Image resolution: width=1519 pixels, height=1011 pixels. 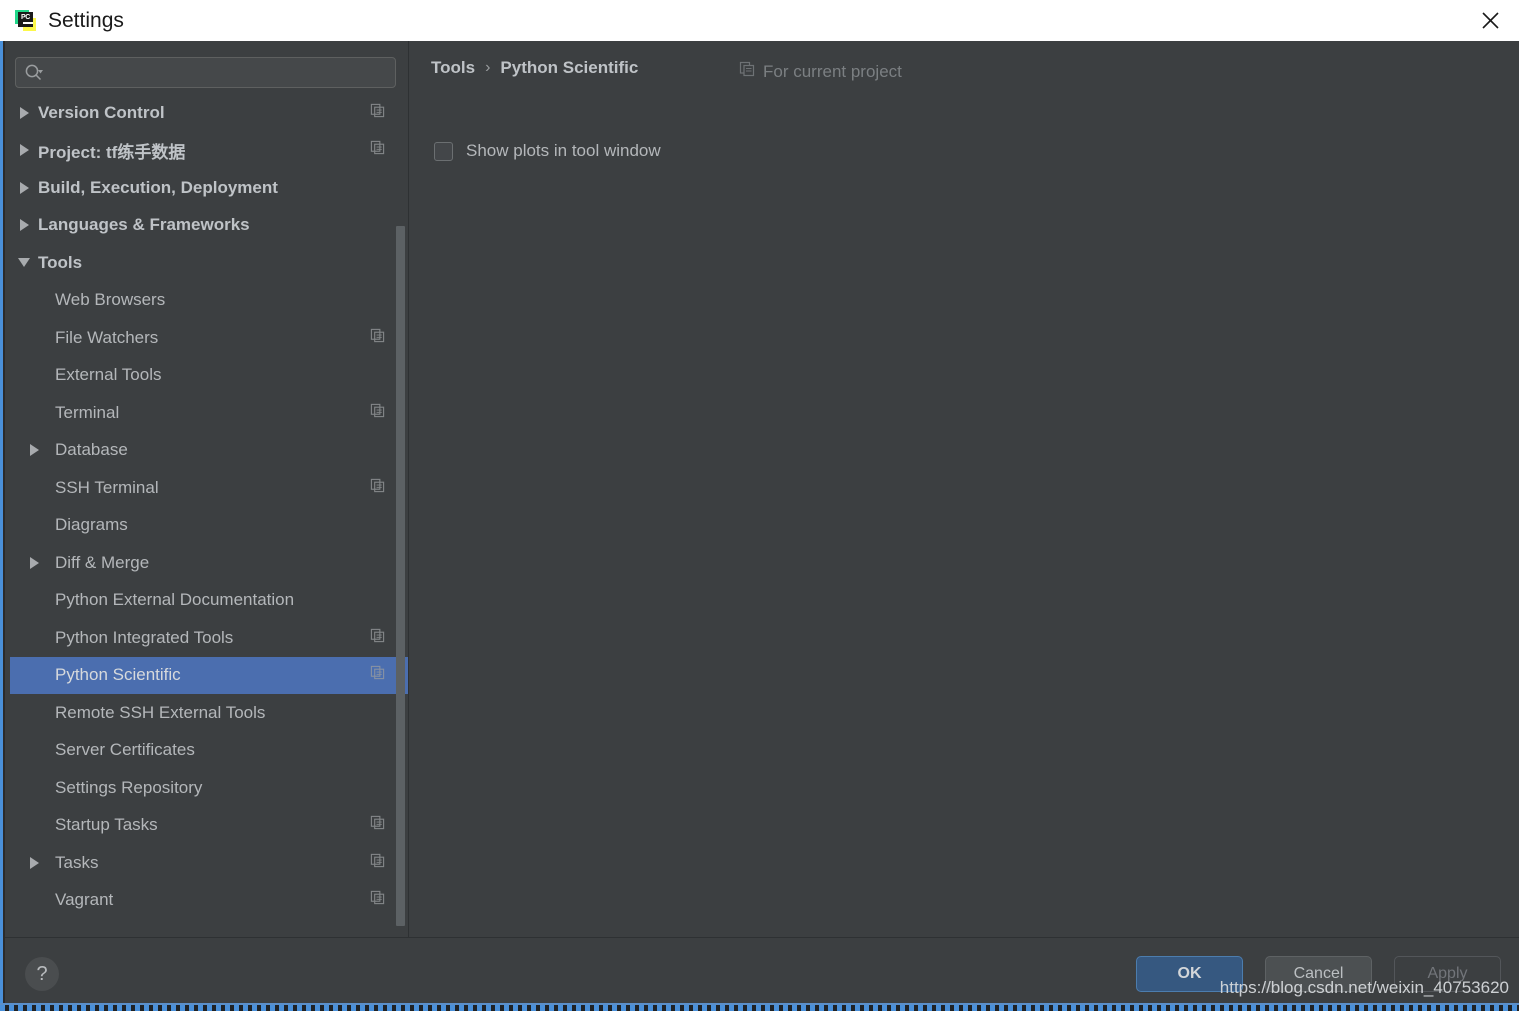 What do you see at coordinates (84, 900) in the screenshot?
I see `sidebar-item-label: Vagrant` at bounding box center [84, 900].